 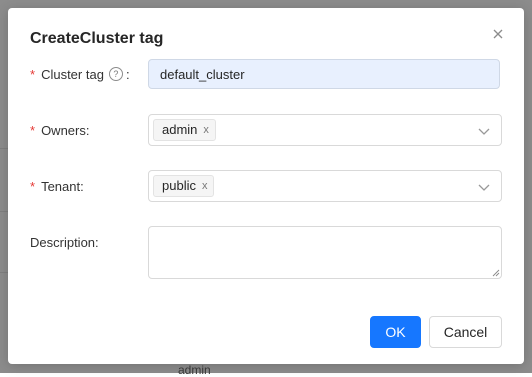 I want to click on owner-tag: admin x, so click(x=184, y=130).